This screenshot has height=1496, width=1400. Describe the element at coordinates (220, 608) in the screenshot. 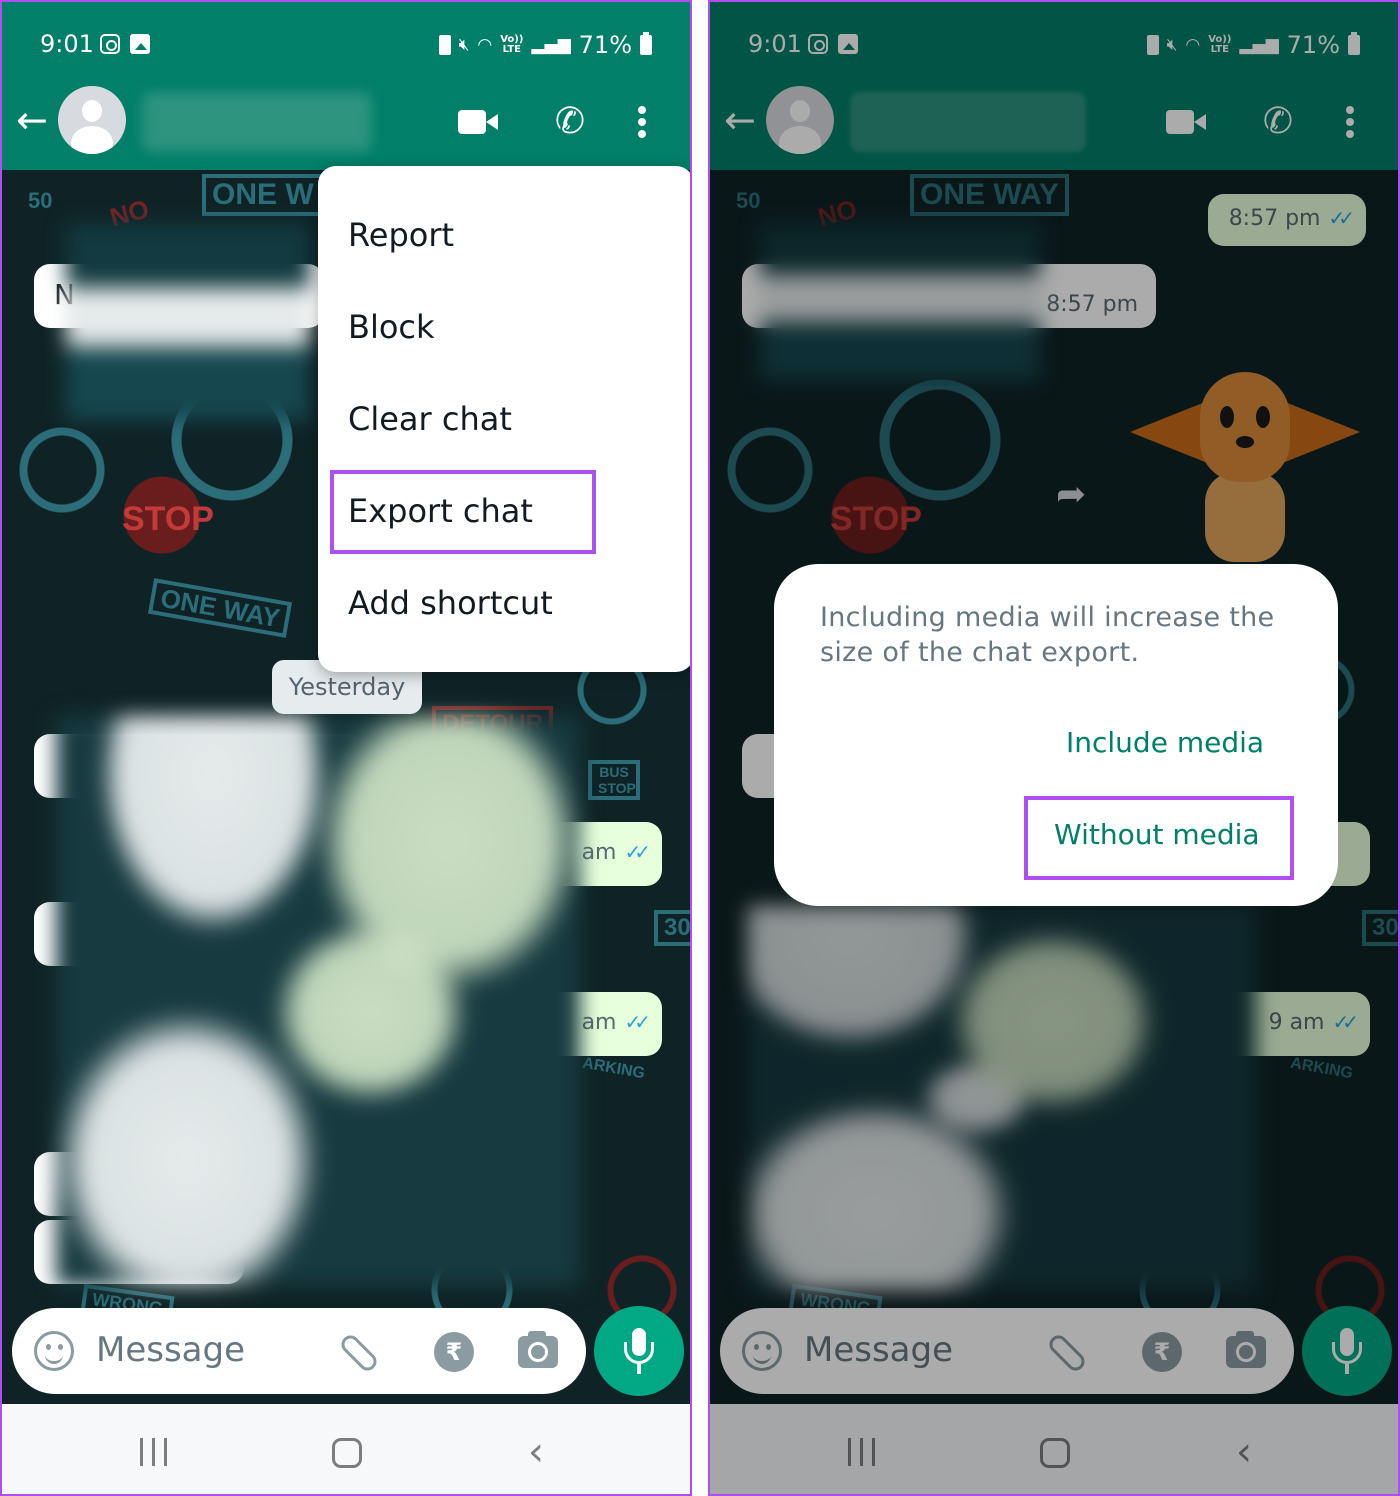

I see `wallpaper-sign: ONE WAY` at that location.